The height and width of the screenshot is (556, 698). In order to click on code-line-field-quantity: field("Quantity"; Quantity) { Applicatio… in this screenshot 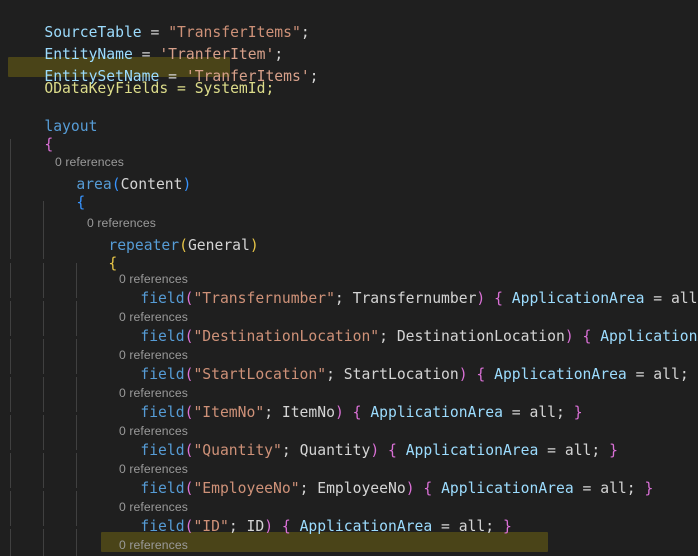, I will do `click(401, 438)`.